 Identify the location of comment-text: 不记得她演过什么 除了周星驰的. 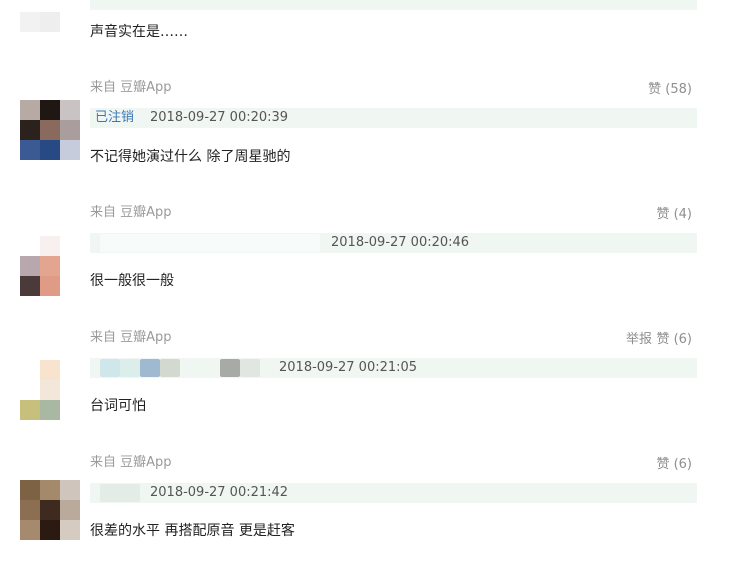
(190, 157).